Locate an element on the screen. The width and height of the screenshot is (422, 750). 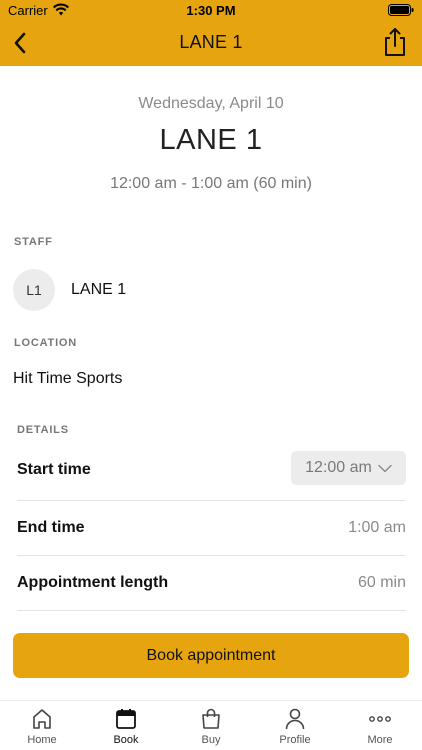
tab-book: Book is located at coordinates (126, 728).